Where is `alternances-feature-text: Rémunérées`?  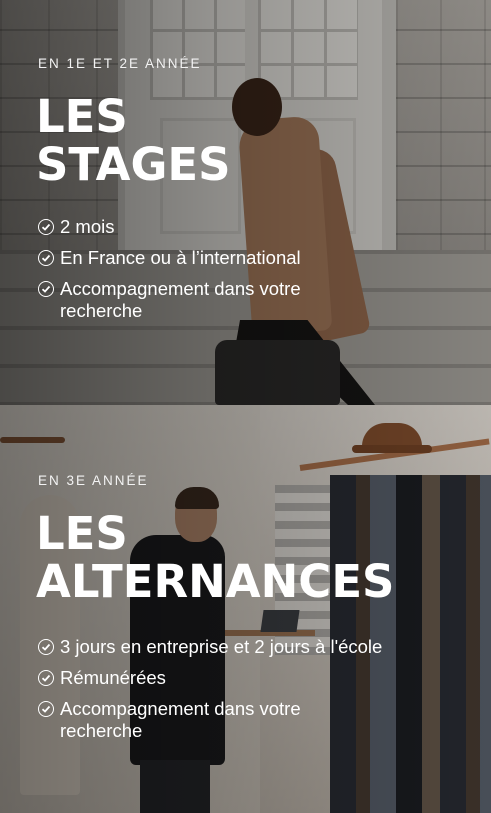
alternances-feature-text: Rémunérées is located at coordinates (113, 677).